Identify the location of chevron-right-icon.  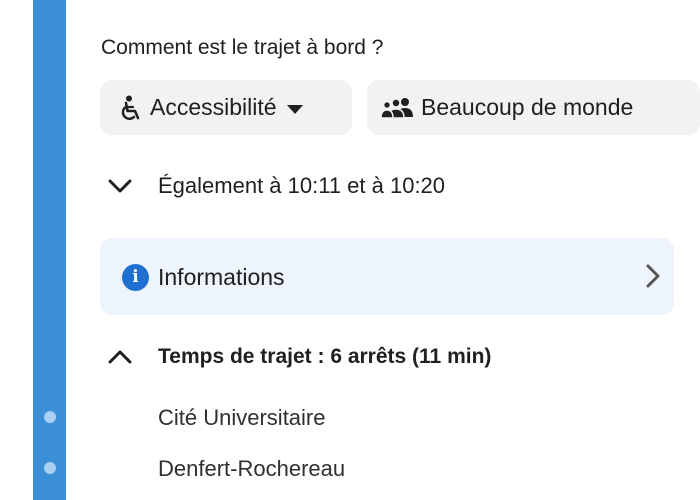
(653, 278).